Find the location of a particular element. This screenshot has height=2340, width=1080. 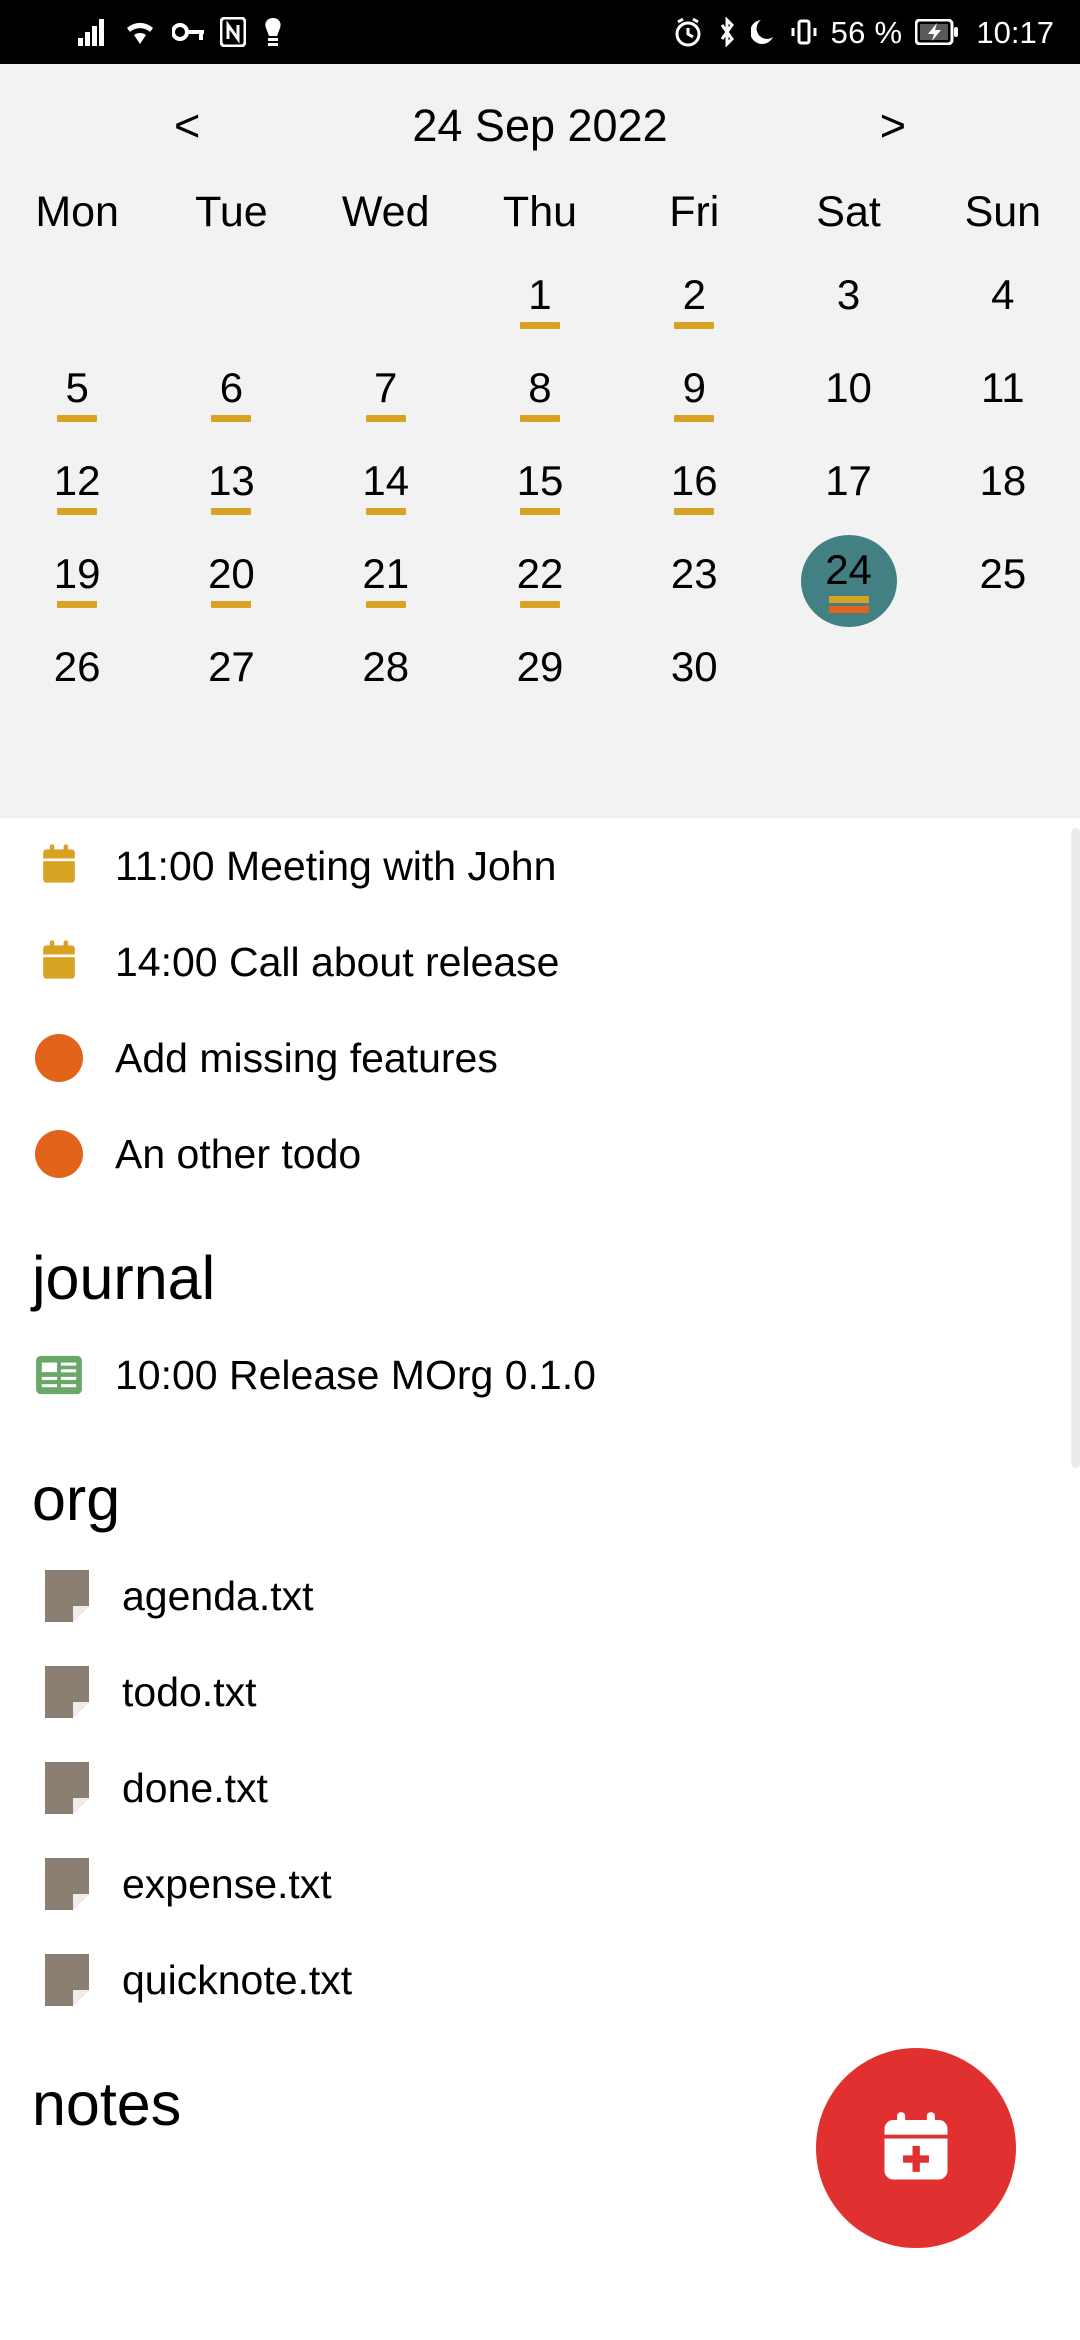

calendar-day-cell: 1 is located at coordinates (540, 302).